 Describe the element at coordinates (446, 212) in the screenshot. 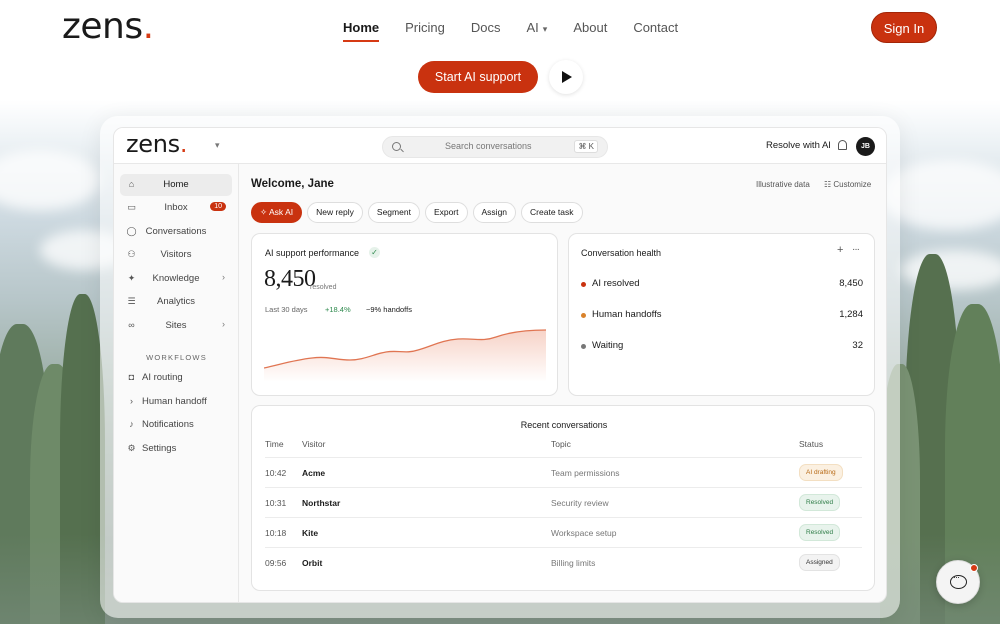

I see `export-button: Export` at that location.